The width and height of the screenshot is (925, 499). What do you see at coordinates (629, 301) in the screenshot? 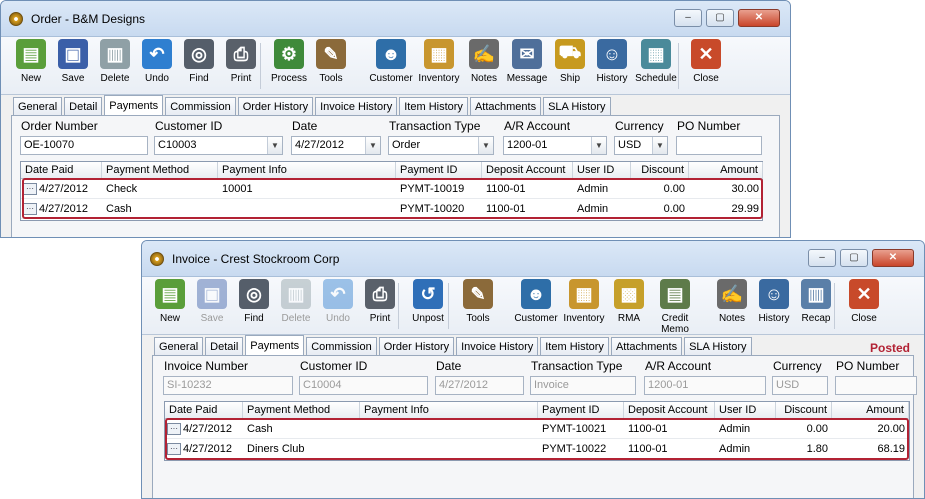
I see `rma-button: ▩ RMA` at bounding box center [629, 301].